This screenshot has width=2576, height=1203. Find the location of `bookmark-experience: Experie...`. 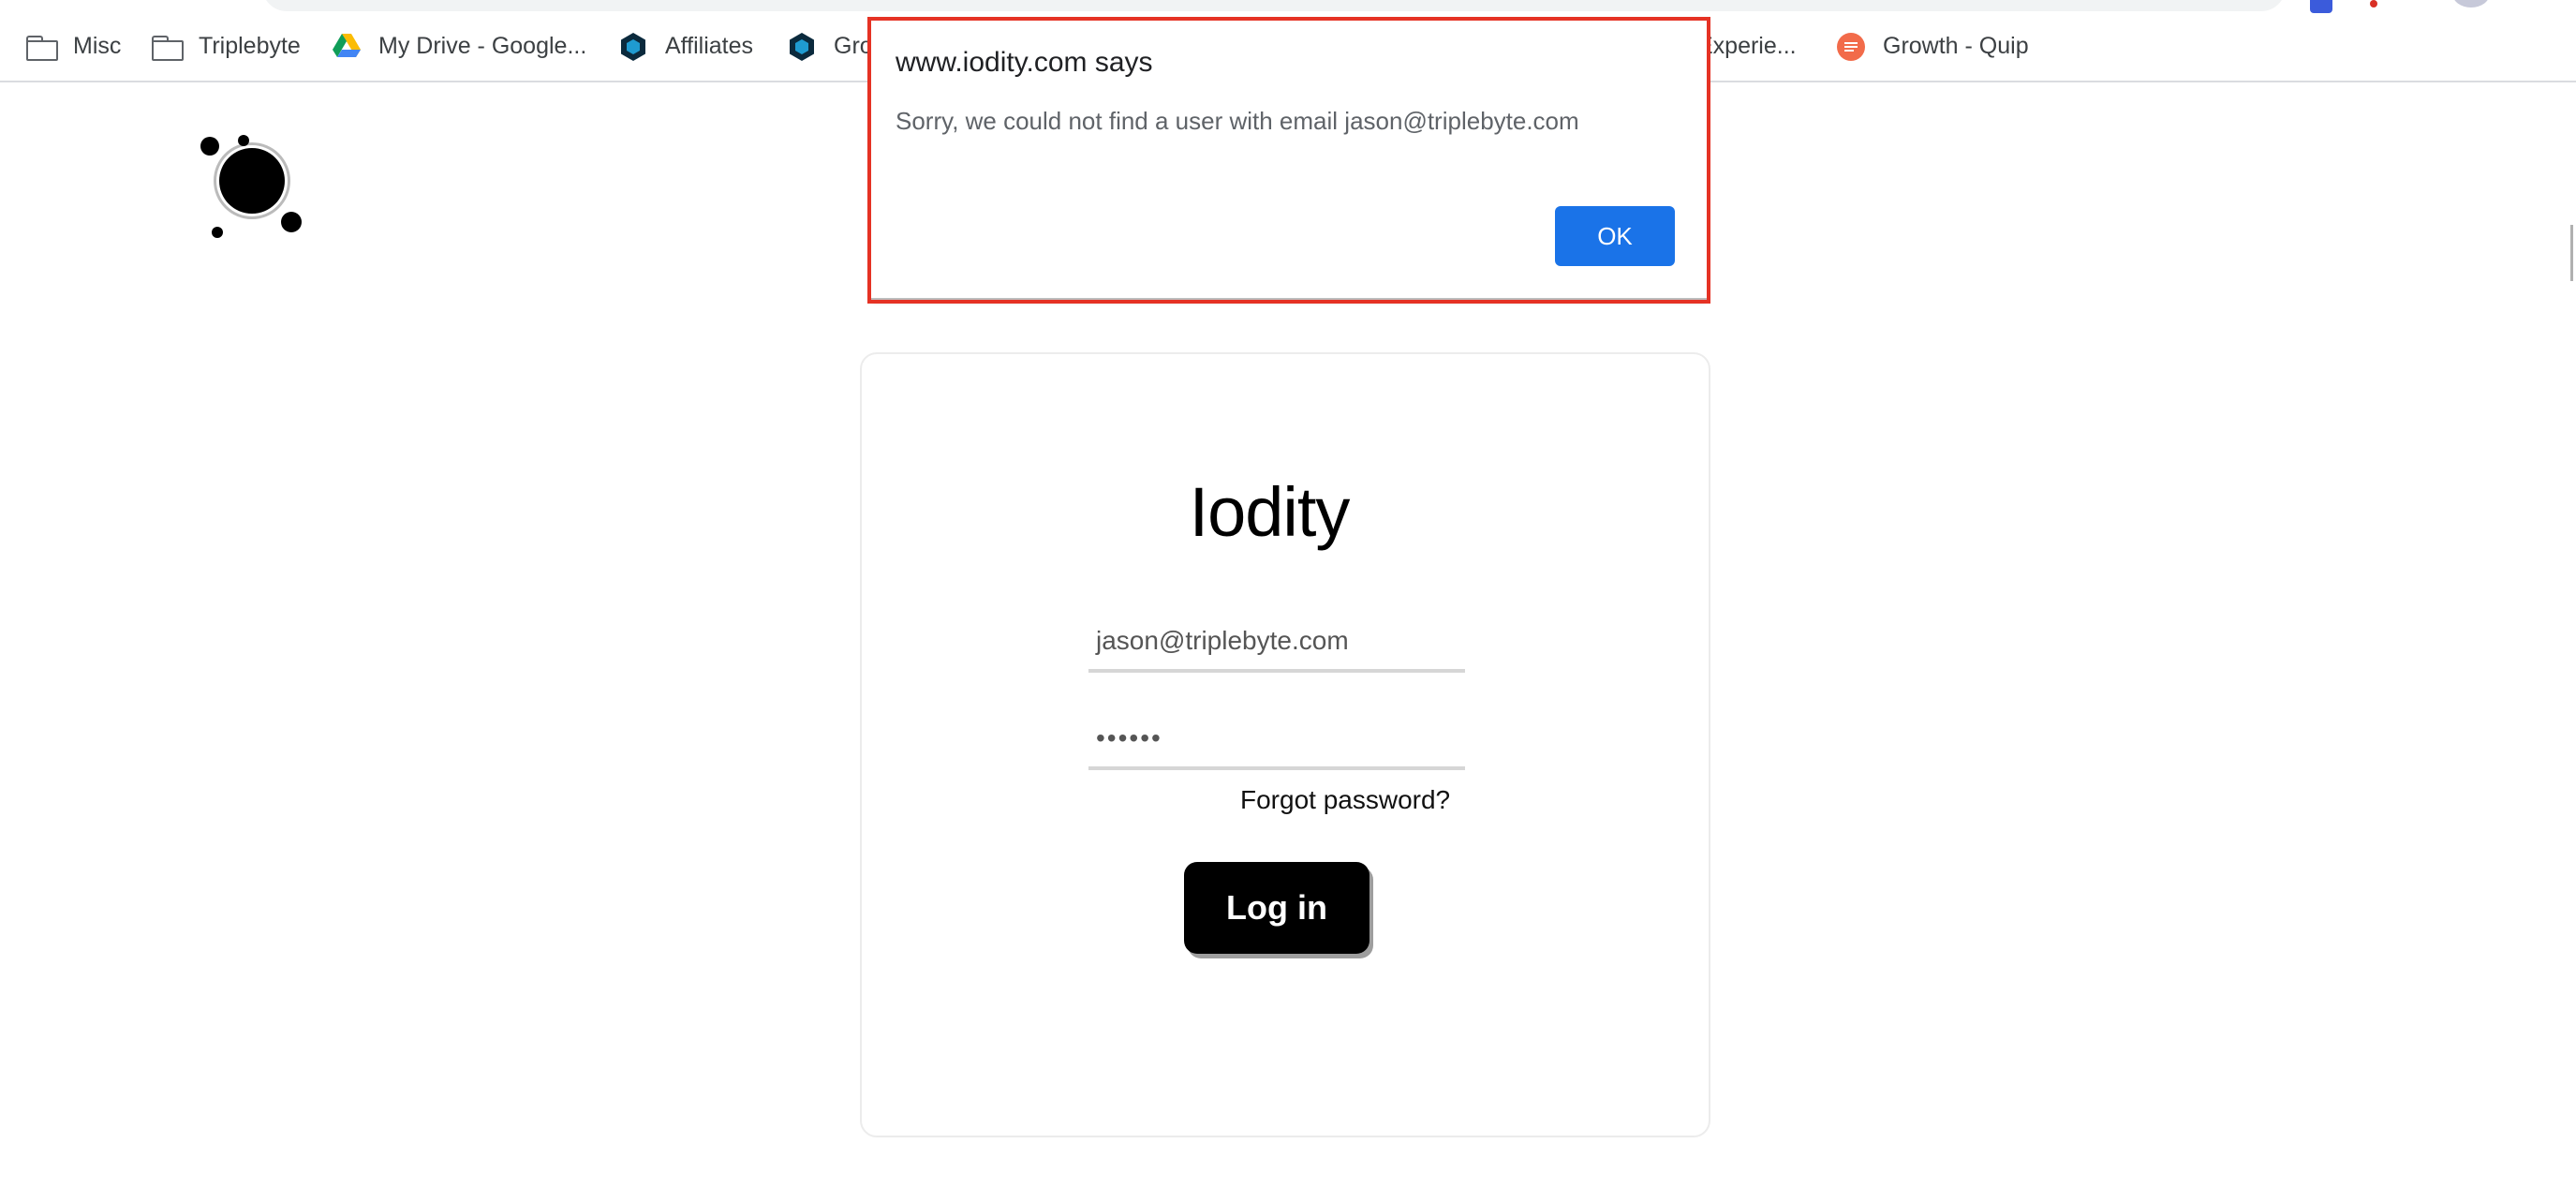

bookmark-experience: Experie... is located at coordinates (1747, 46).